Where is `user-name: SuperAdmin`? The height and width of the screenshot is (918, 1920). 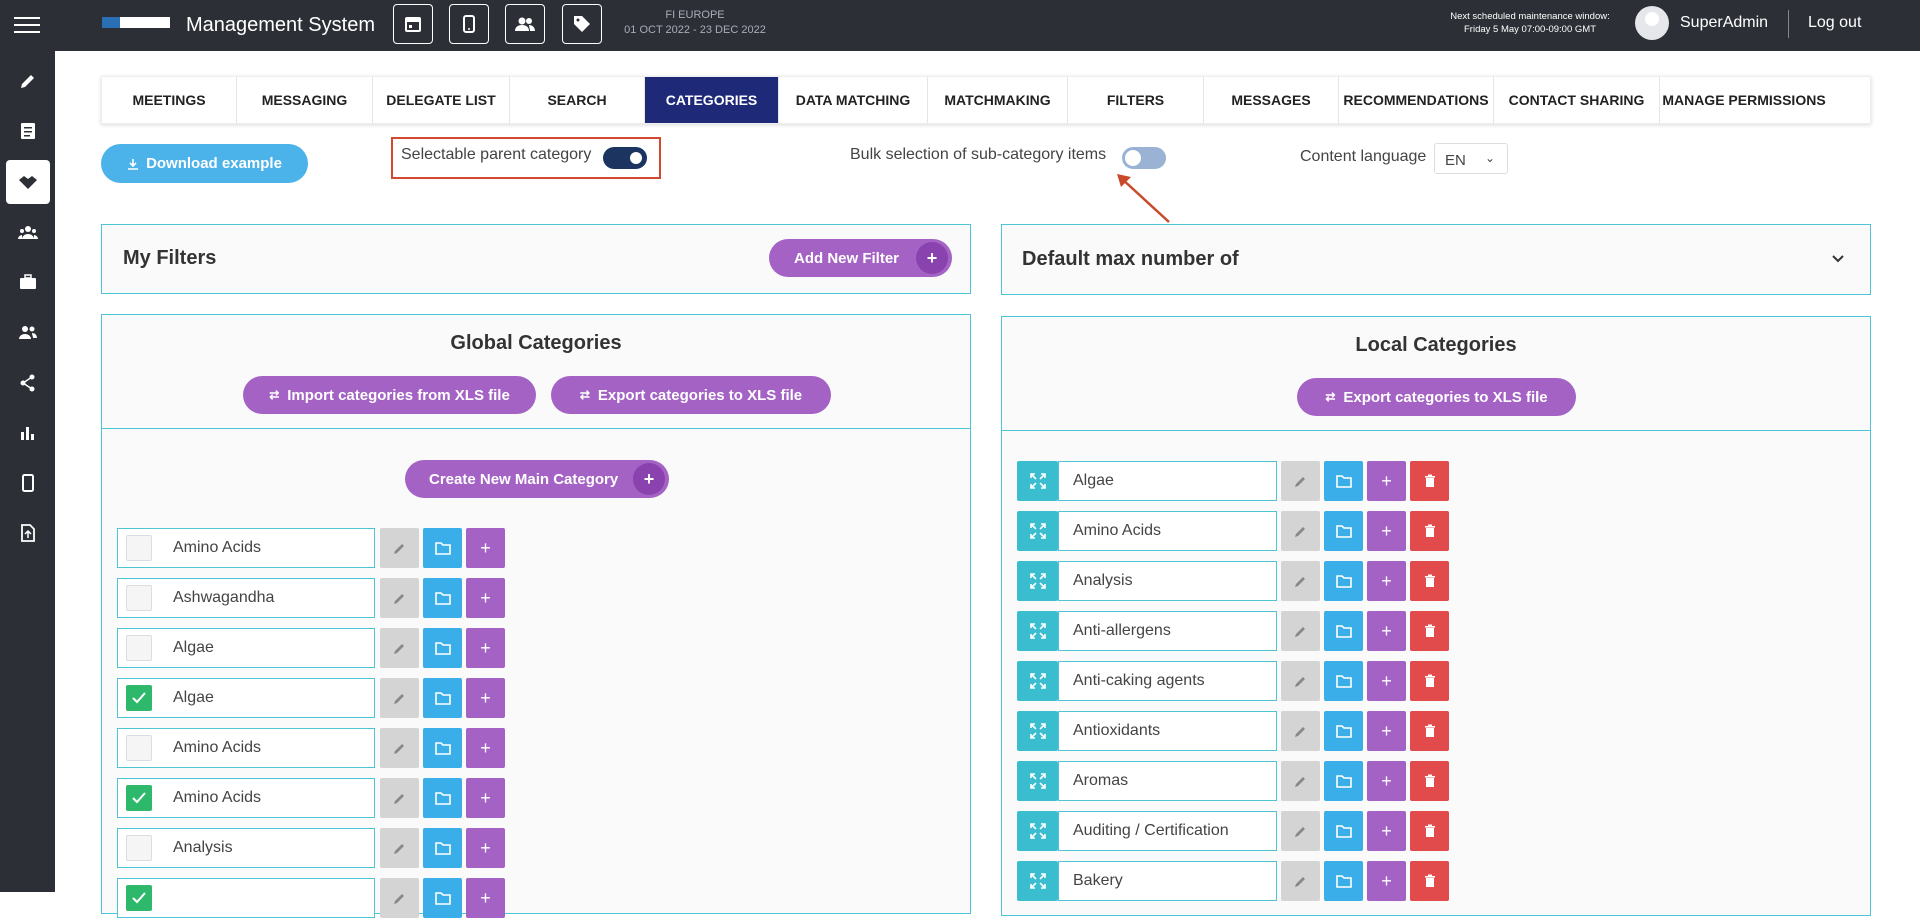
user-name: SuperAdmin is located at coordinates (1724, 23).